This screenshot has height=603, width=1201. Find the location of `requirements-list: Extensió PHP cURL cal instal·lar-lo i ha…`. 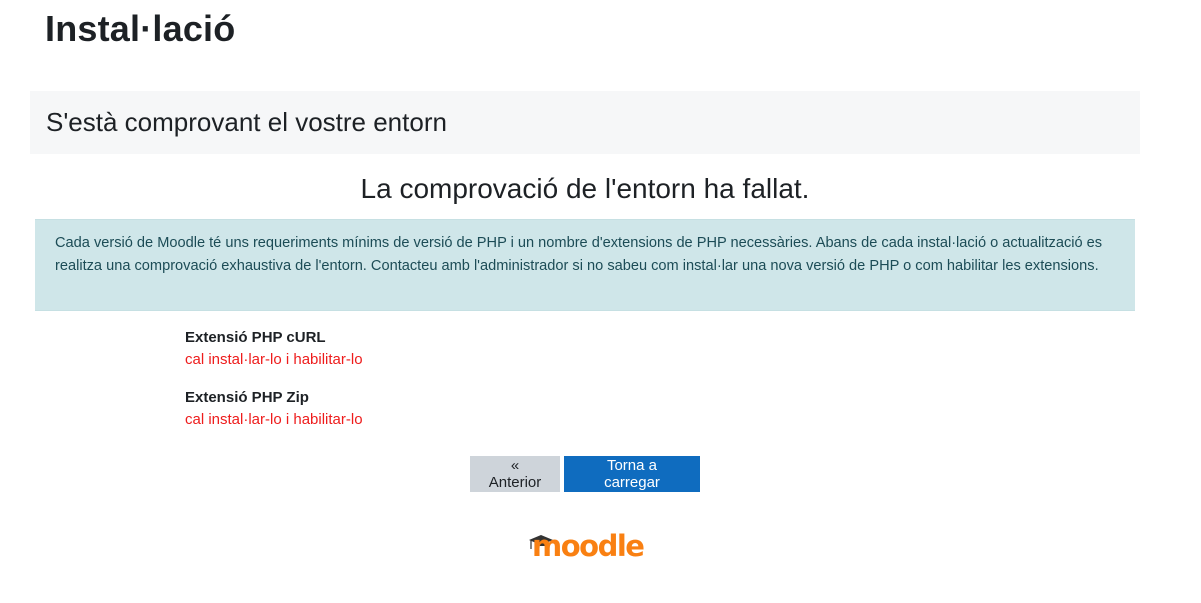

requirements-list: Extensió PHP cURL cal instal·lar-lo i ha… is located at coordinates (274, 387).